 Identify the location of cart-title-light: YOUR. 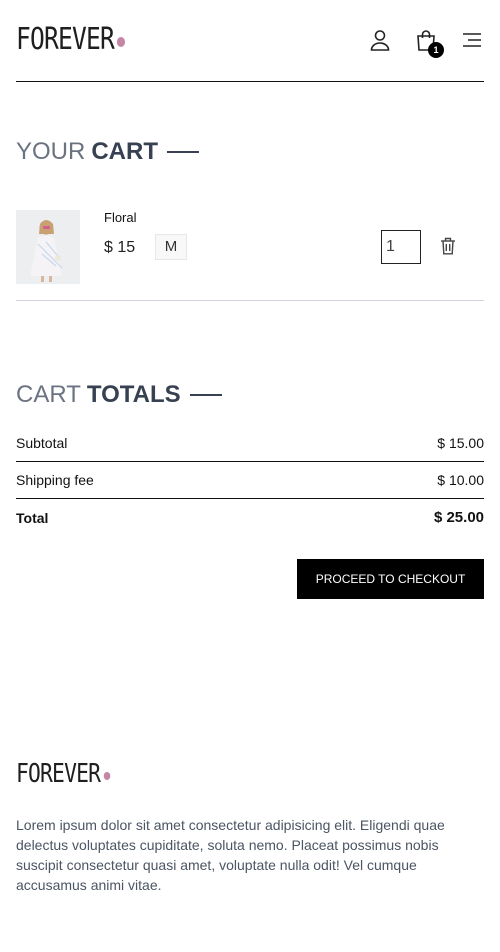
(51, 151).